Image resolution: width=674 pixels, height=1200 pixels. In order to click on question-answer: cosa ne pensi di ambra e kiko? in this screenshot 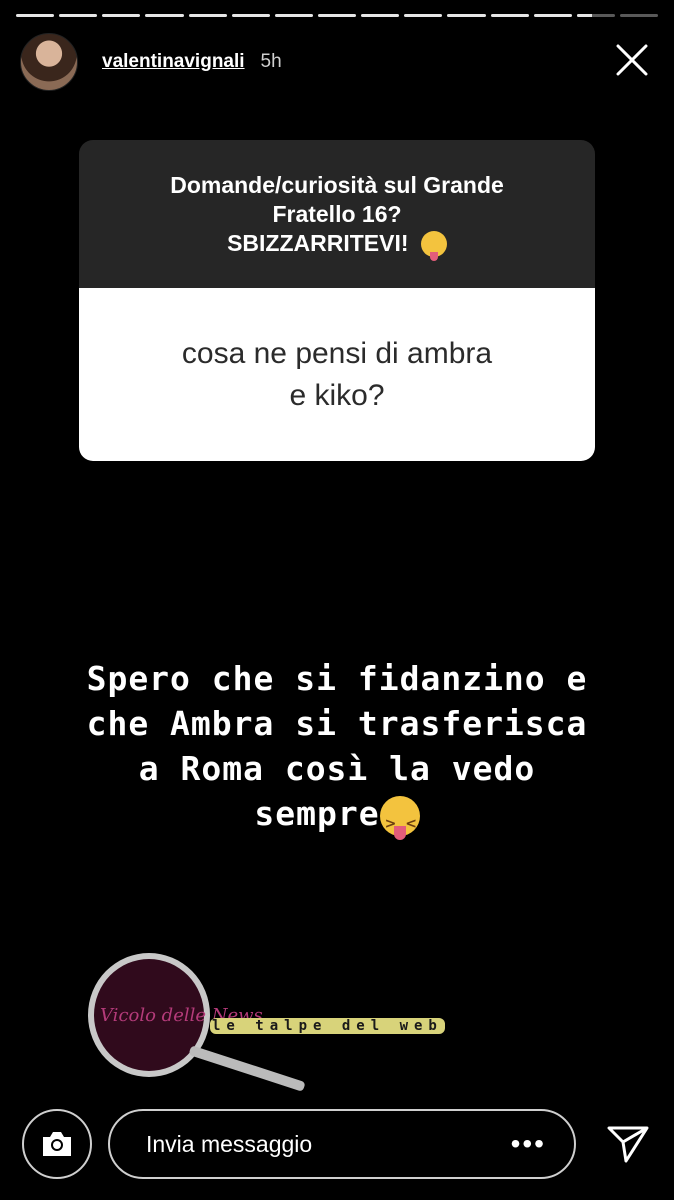, I will do `click(337, 374)`.